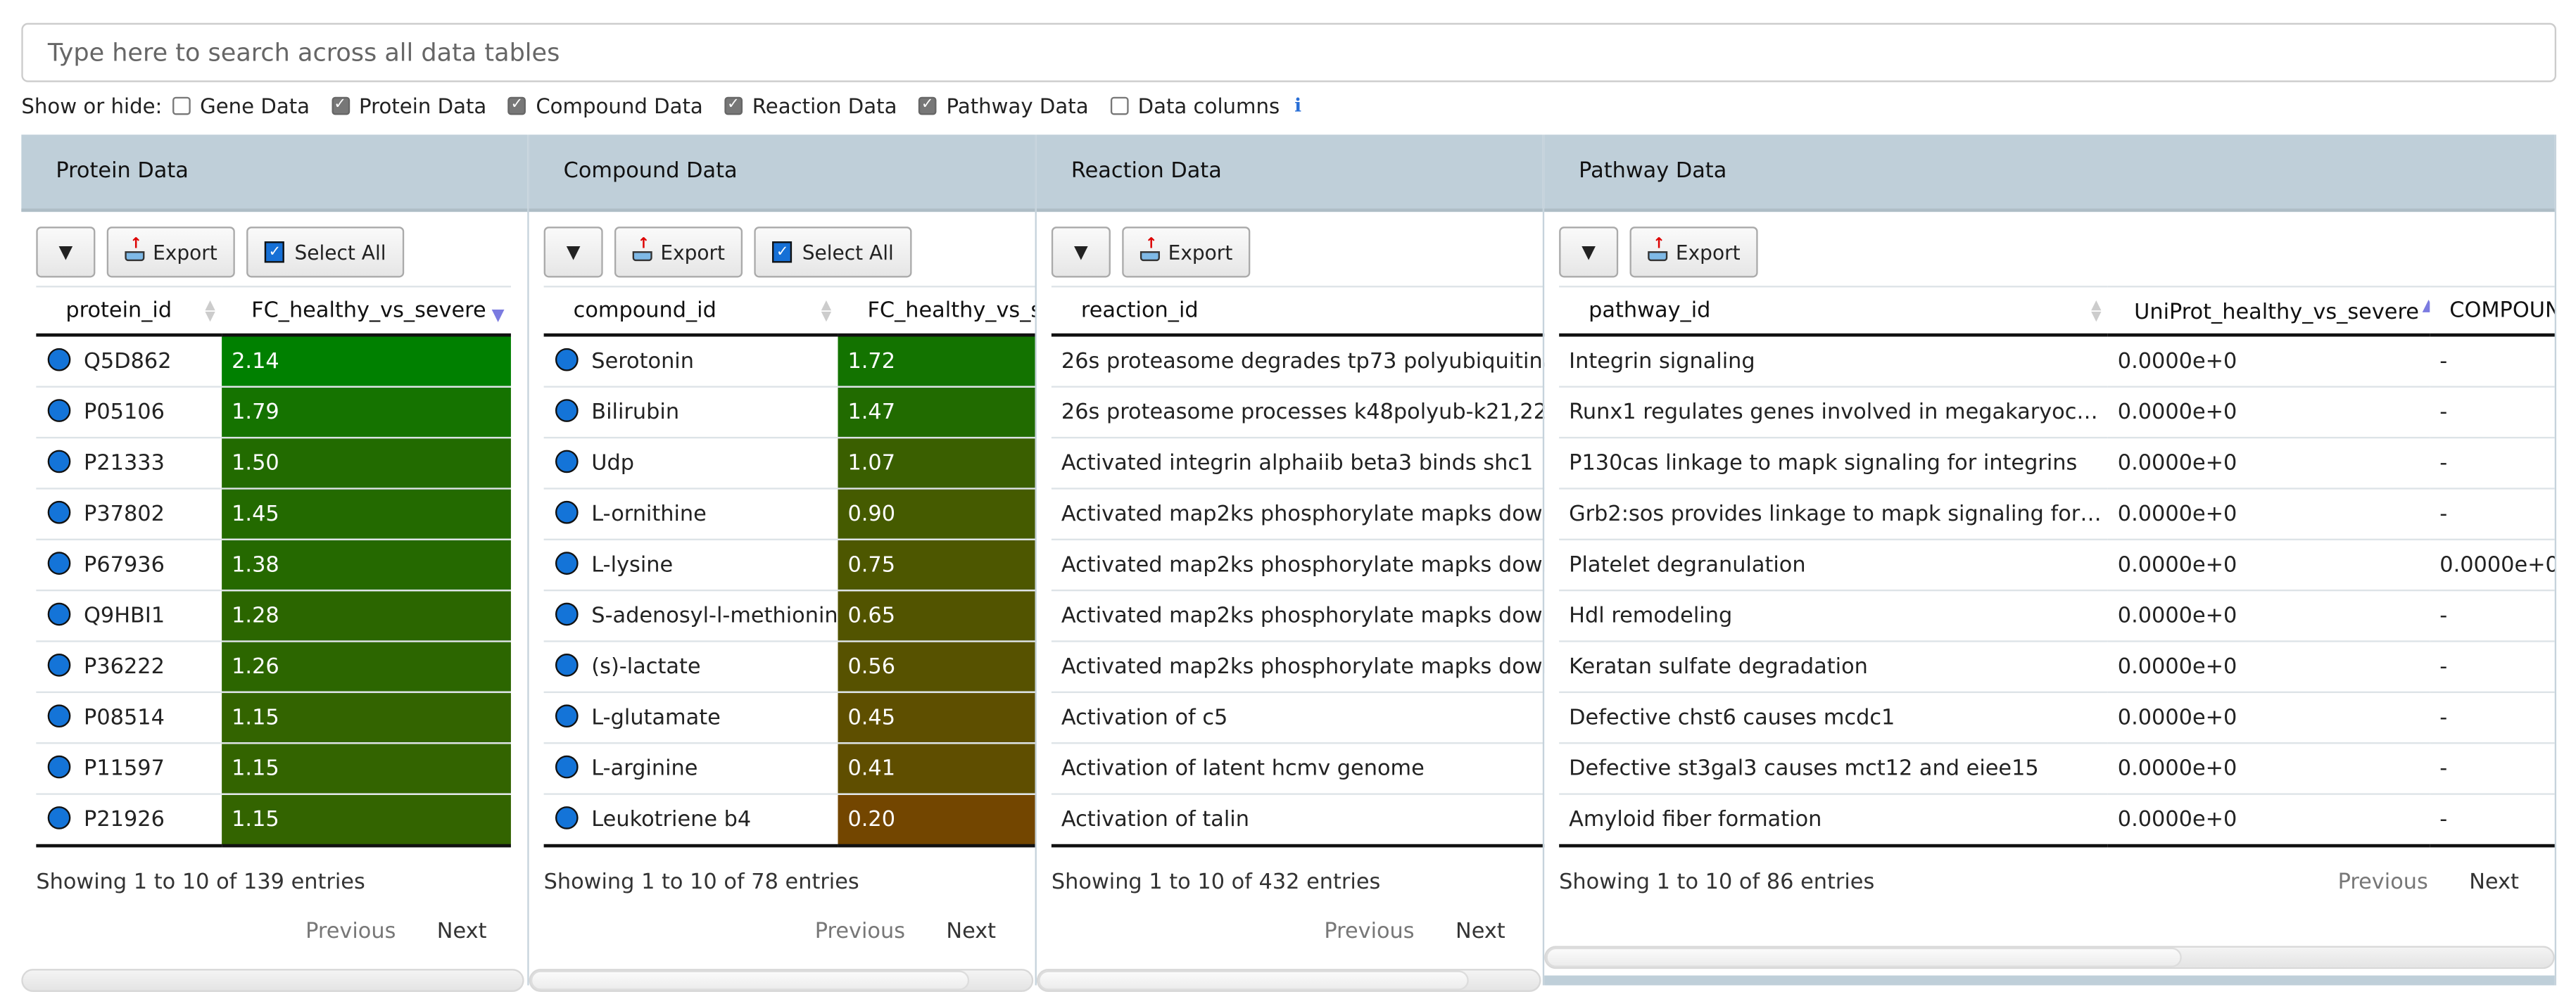  I want to click on table-row: Activation of c5, so click(1298, 718).